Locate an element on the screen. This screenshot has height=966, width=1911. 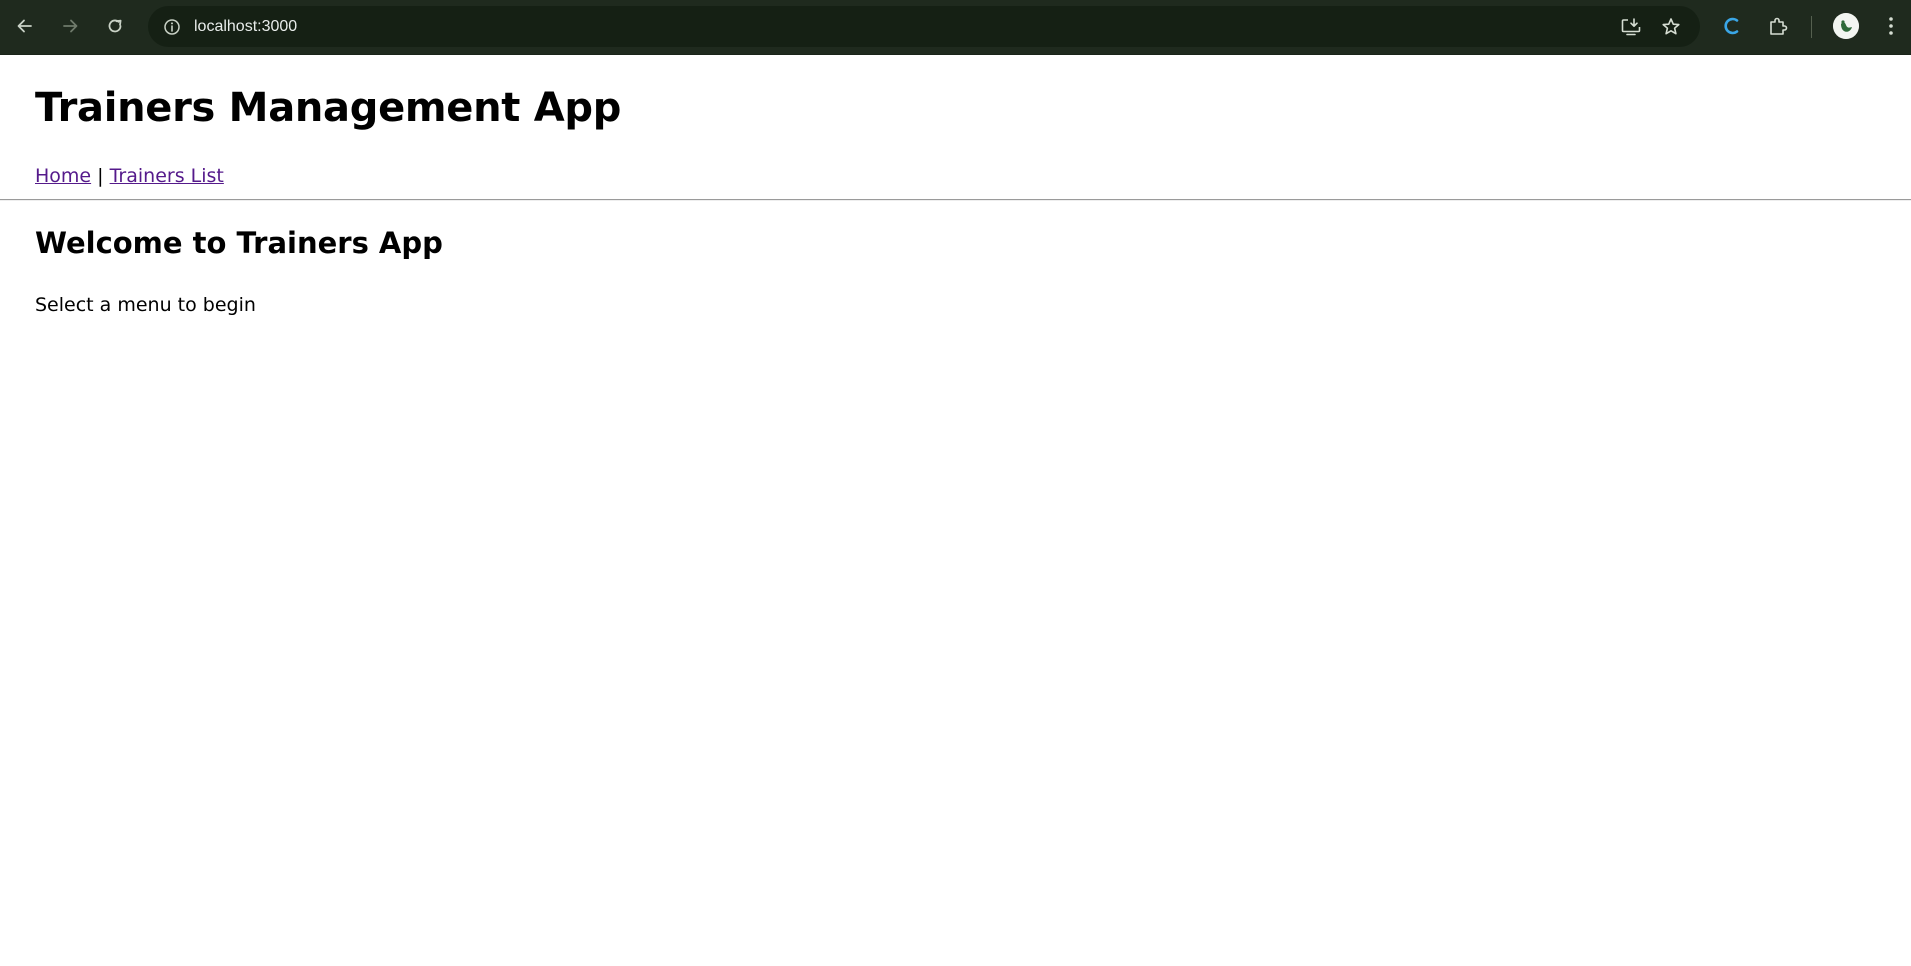
browser-menu-button is located at coordinates (1891, 26).